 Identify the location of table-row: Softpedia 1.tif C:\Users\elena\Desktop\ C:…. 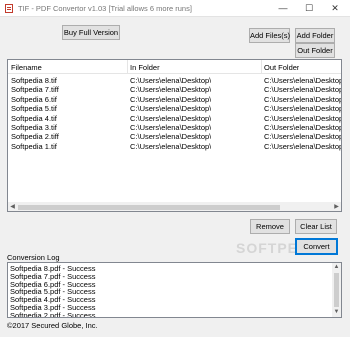
(174, 146).